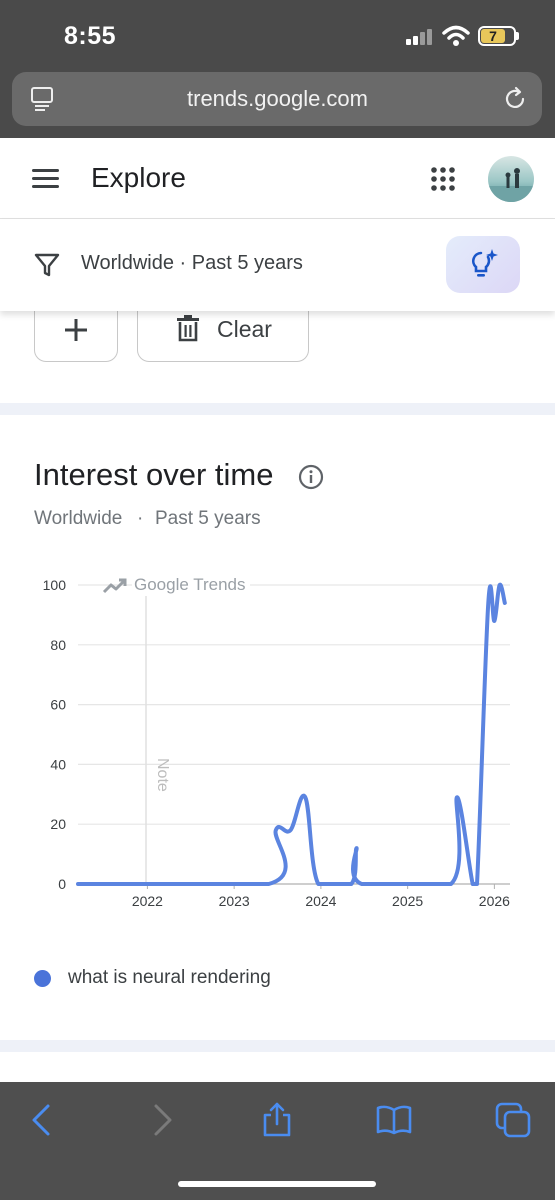  I want to click on filter-summary: Worldwide · Past 5 years, so click(192, 263).